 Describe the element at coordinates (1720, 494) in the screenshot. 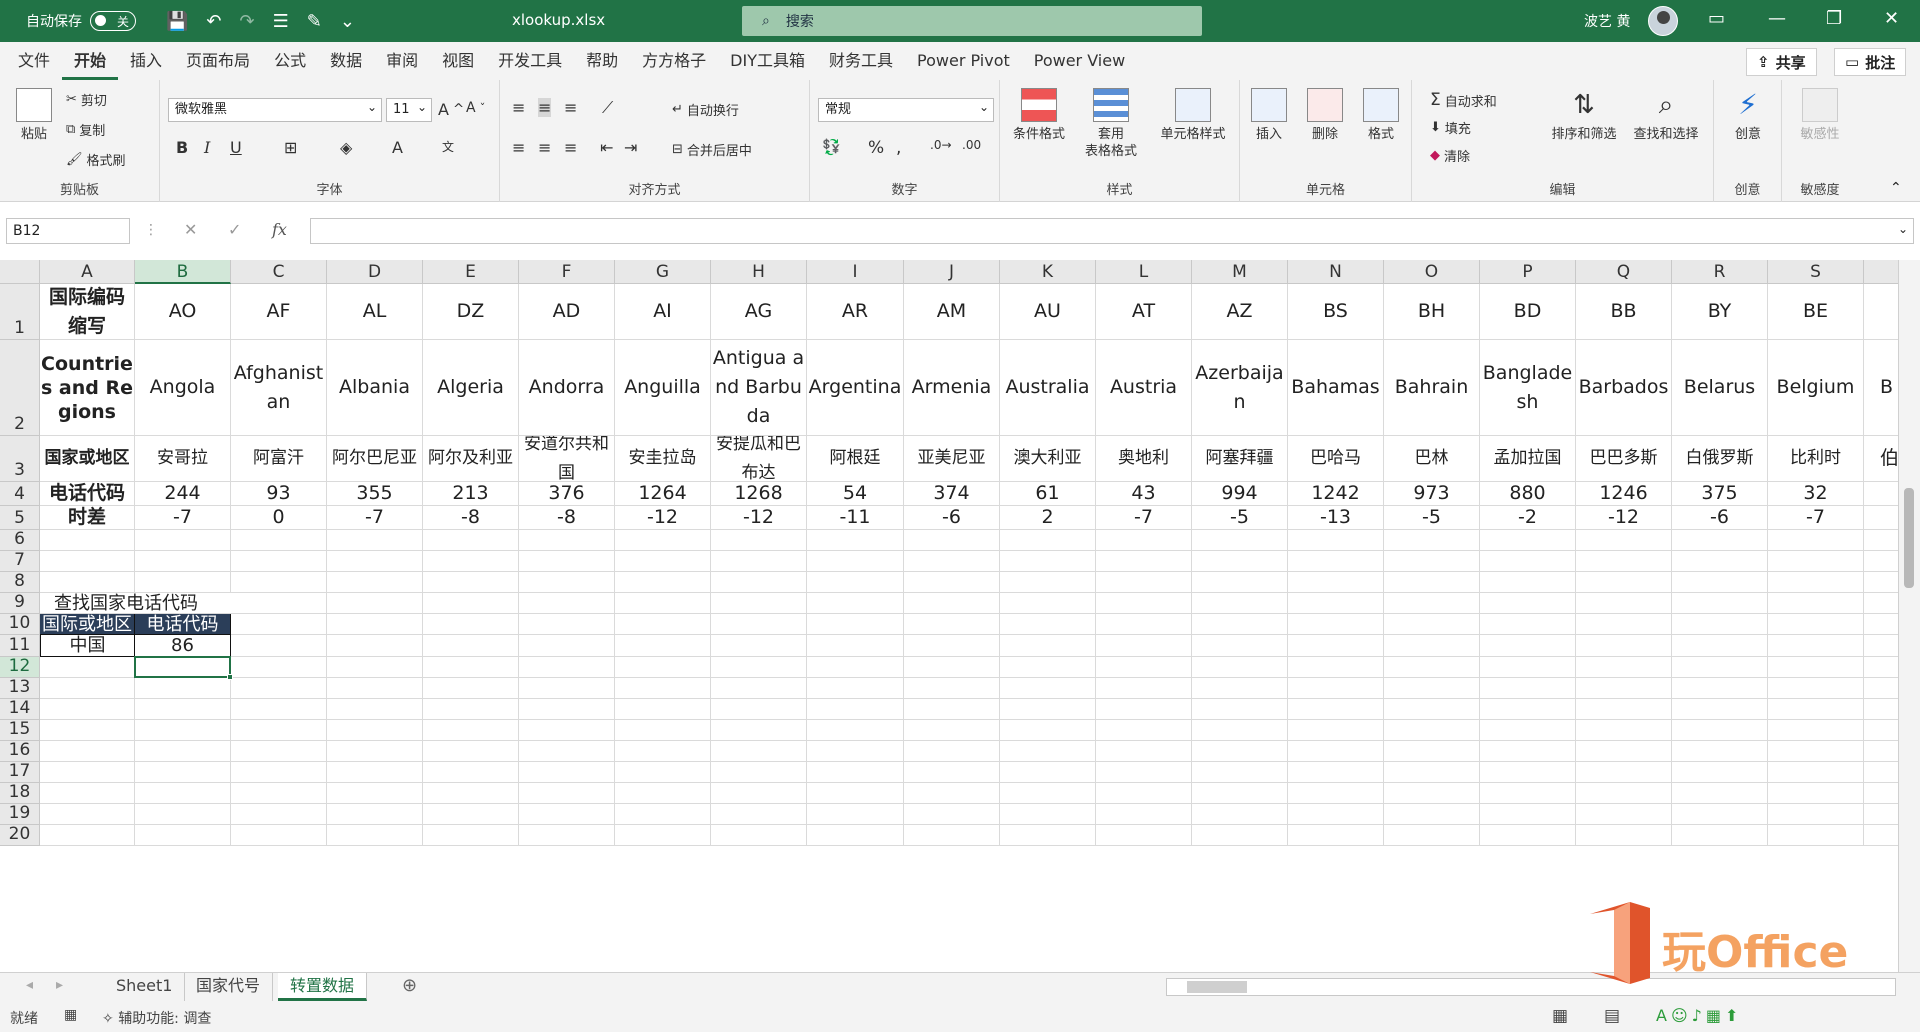

I see `table-cell-r4: 375` at that location.